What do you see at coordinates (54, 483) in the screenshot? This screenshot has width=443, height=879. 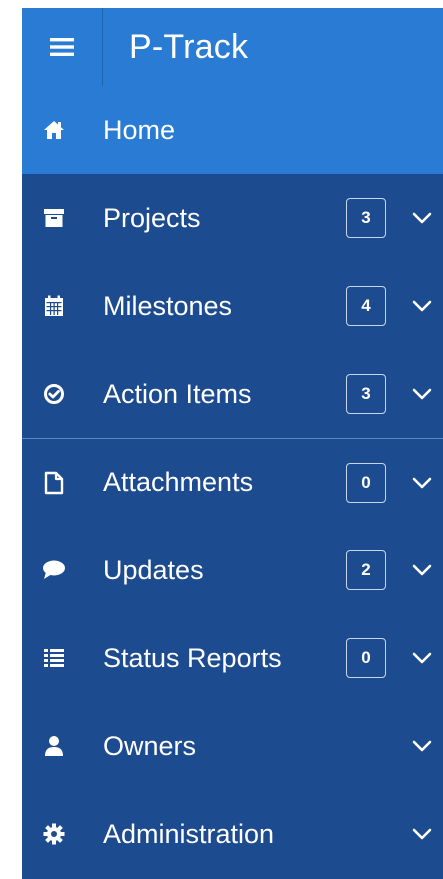 I see `file-icon` at bounding box center [54, 483].